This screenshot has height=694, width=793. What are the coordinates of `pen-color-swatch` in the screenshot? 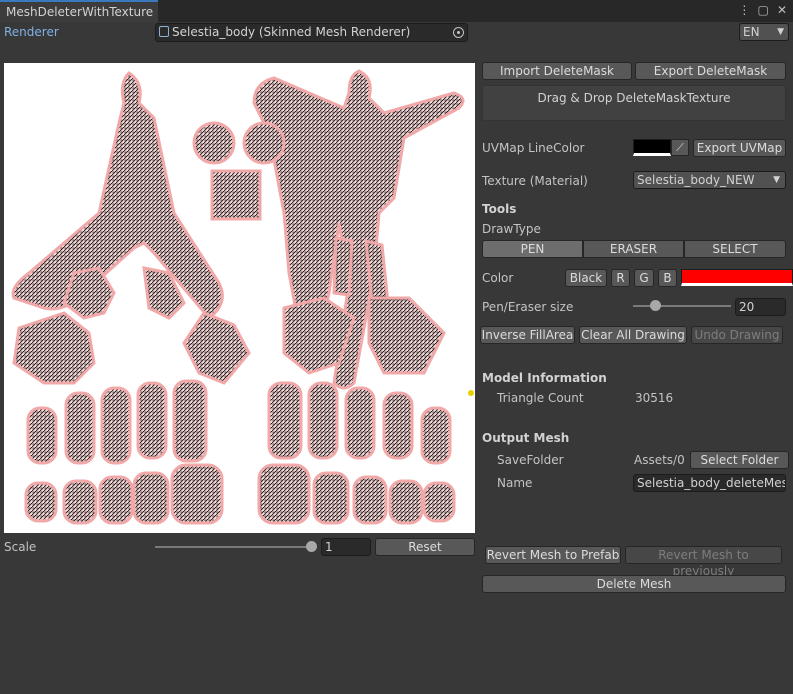 It's located at (737, 277).